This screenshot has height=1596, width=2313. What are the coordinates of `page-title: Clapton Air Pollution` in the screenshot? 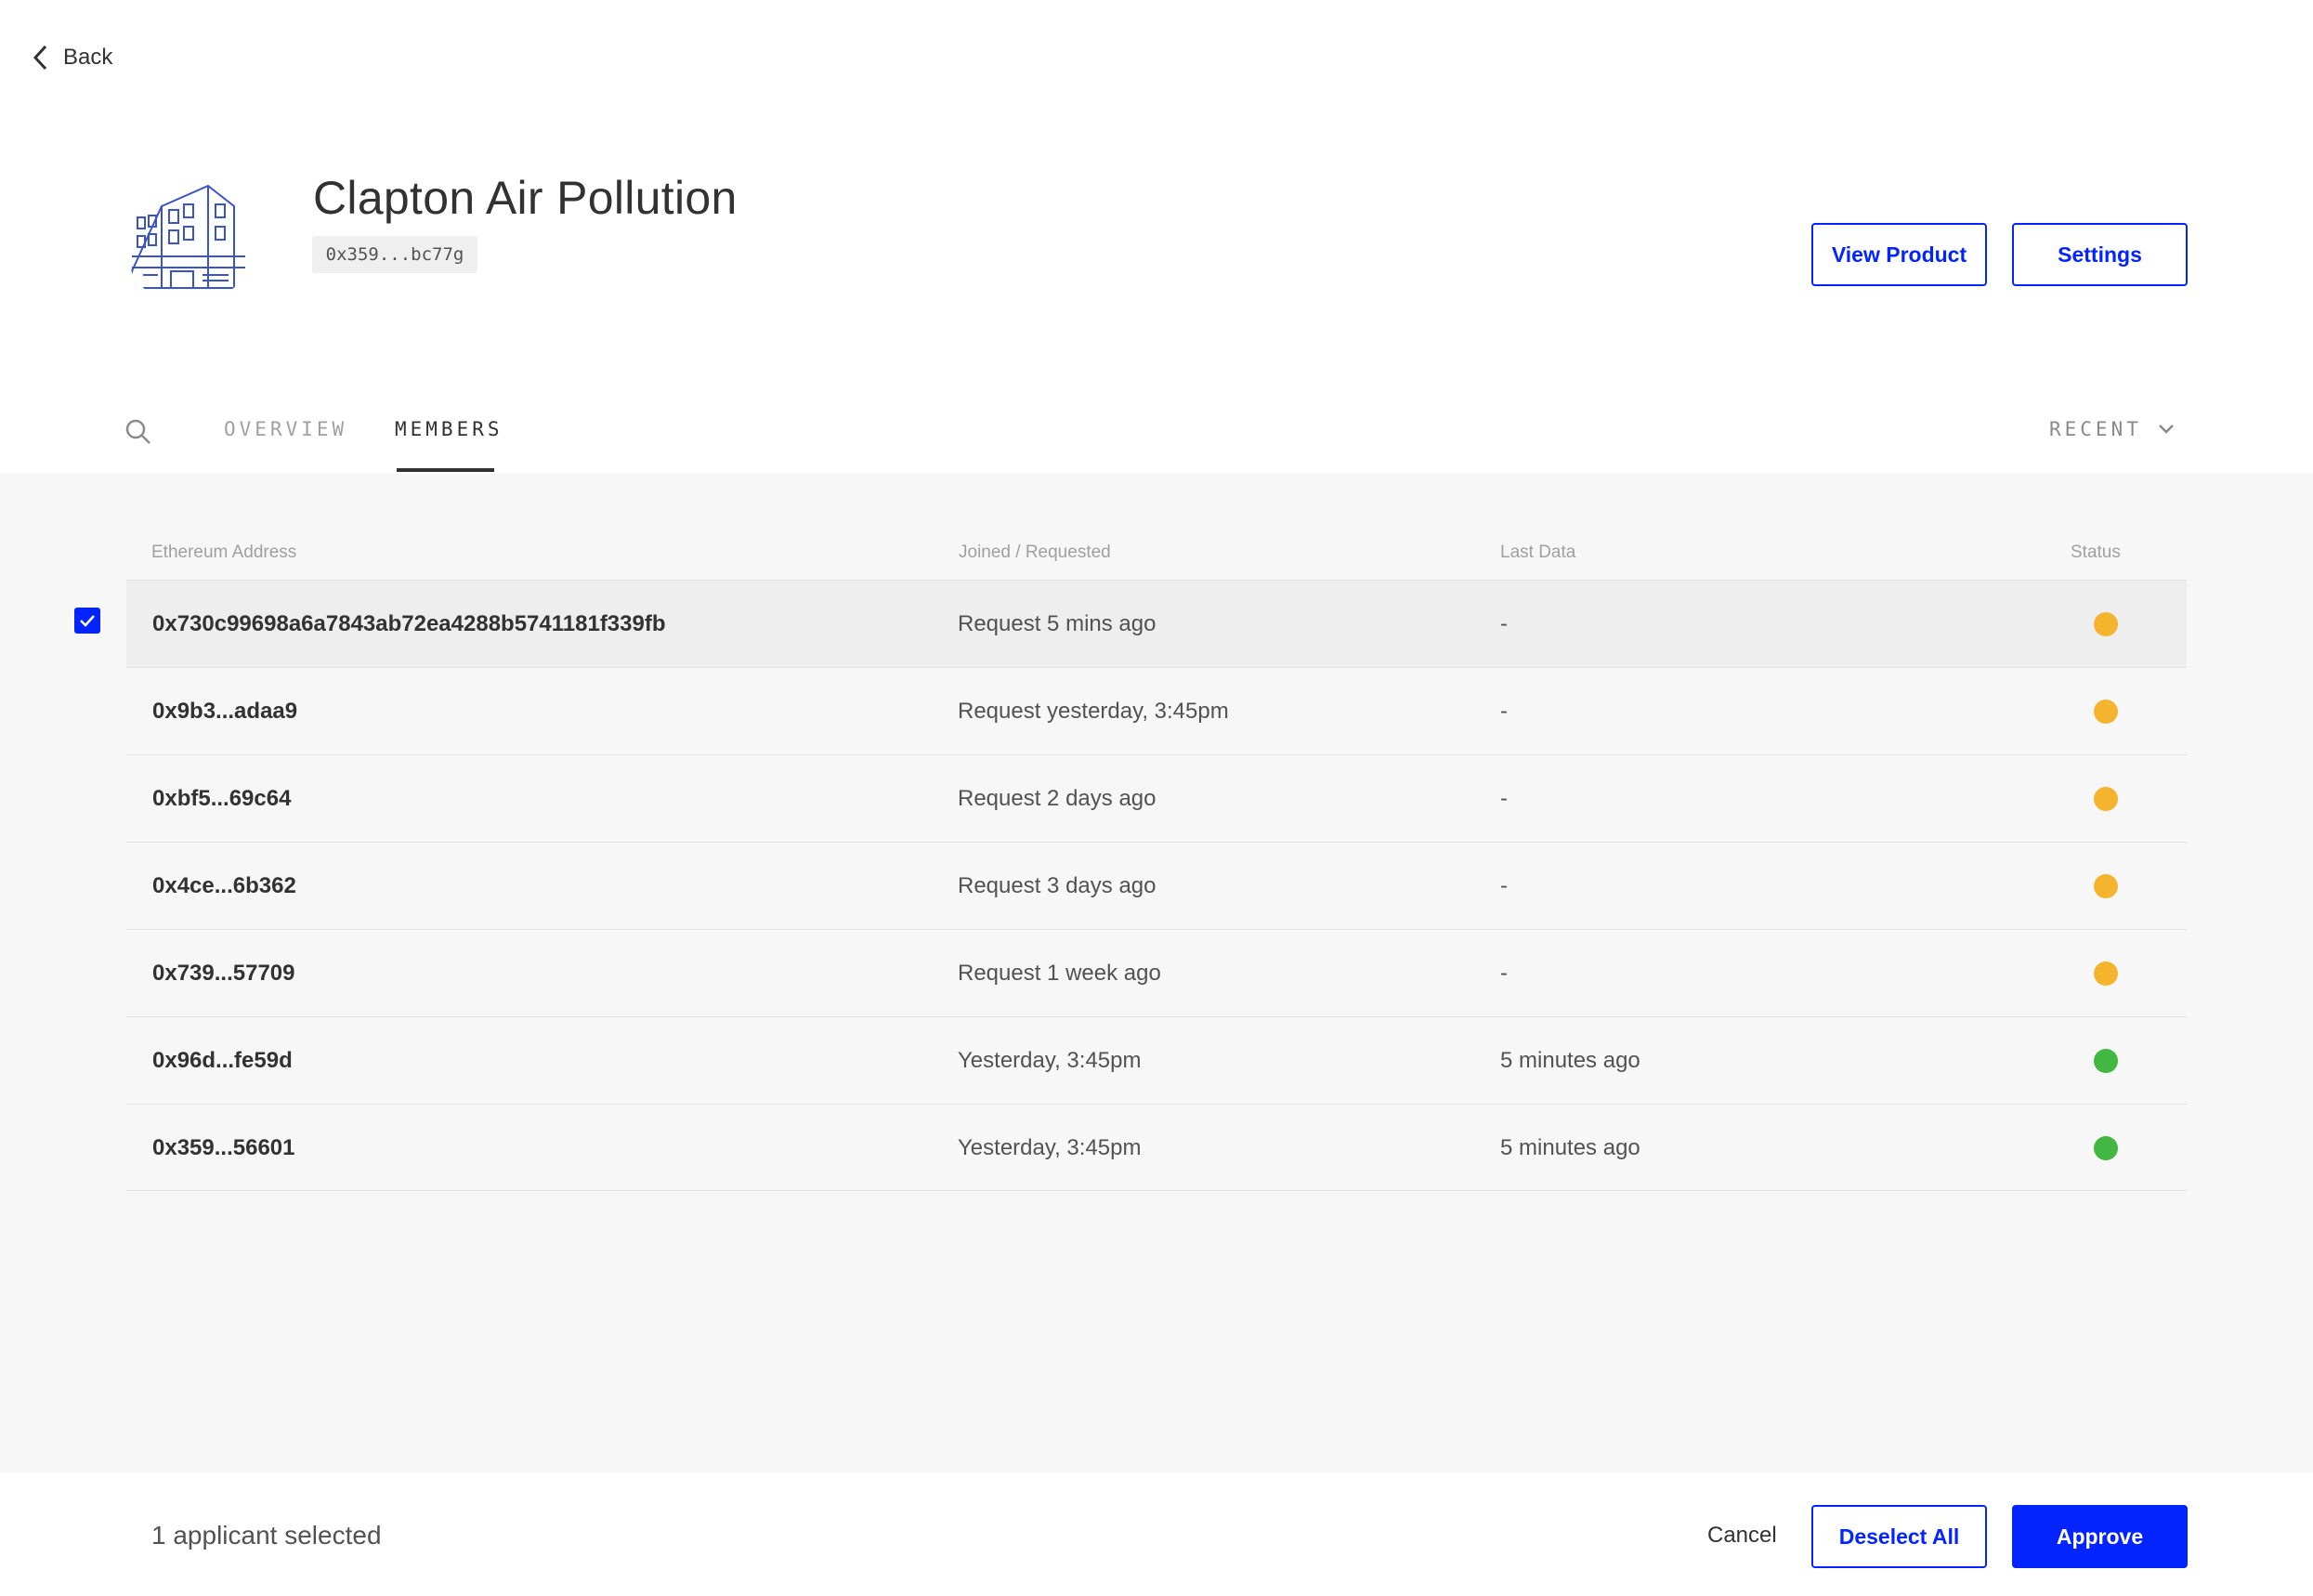 It's located at (525, 198).